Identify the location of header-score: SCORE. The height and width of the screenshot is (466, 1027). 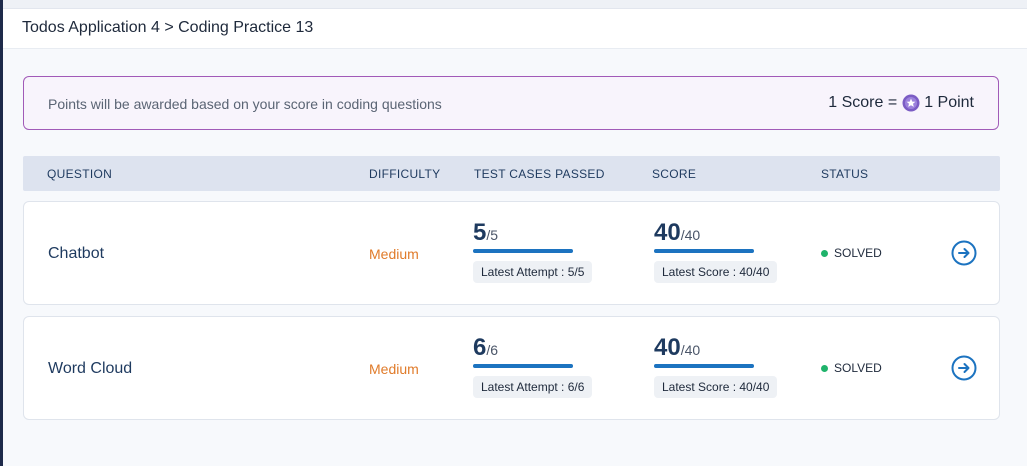
(674, 174).